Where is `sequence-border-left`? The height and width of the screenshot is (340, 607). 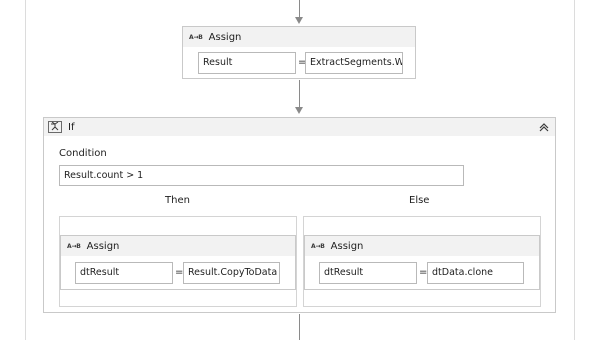 sequence-border-left is located at coordinates (25, 170).